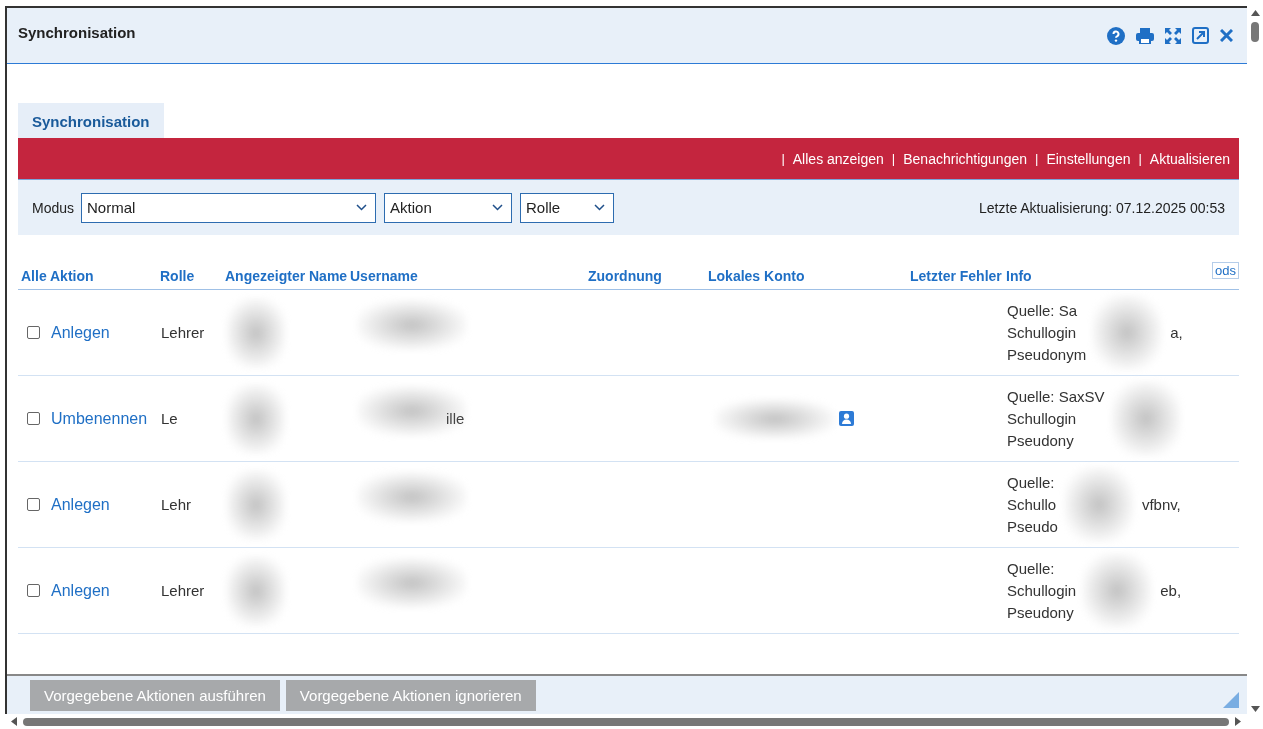  I want to click on last-update-text: Letzte Aktualisierung: 07.12.2025 00:53, so click(1102, 207).